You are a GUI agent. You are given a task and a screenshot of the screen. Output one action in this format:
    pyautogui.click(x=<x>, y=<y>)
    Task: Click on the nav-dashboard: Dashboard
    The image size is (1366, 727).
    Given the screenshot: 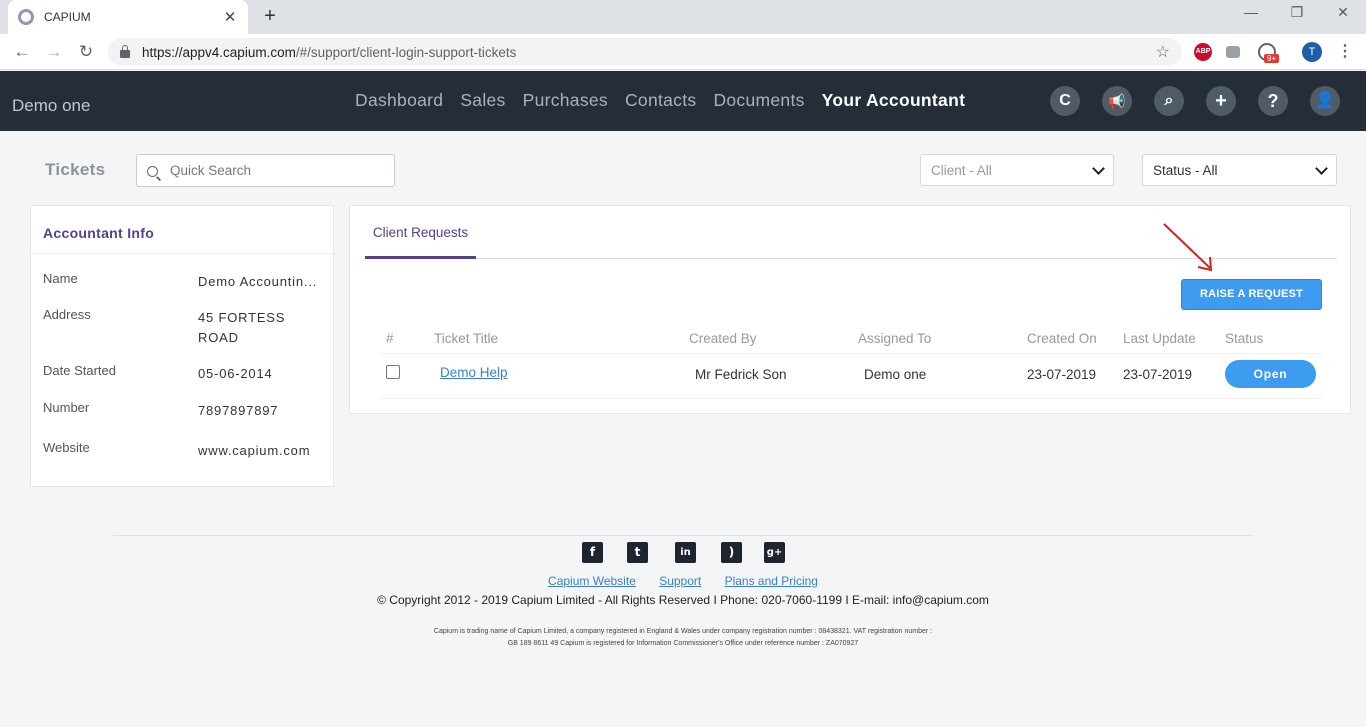 What is the action you would take?
    pyautogui.click(x=399, y=100)
    